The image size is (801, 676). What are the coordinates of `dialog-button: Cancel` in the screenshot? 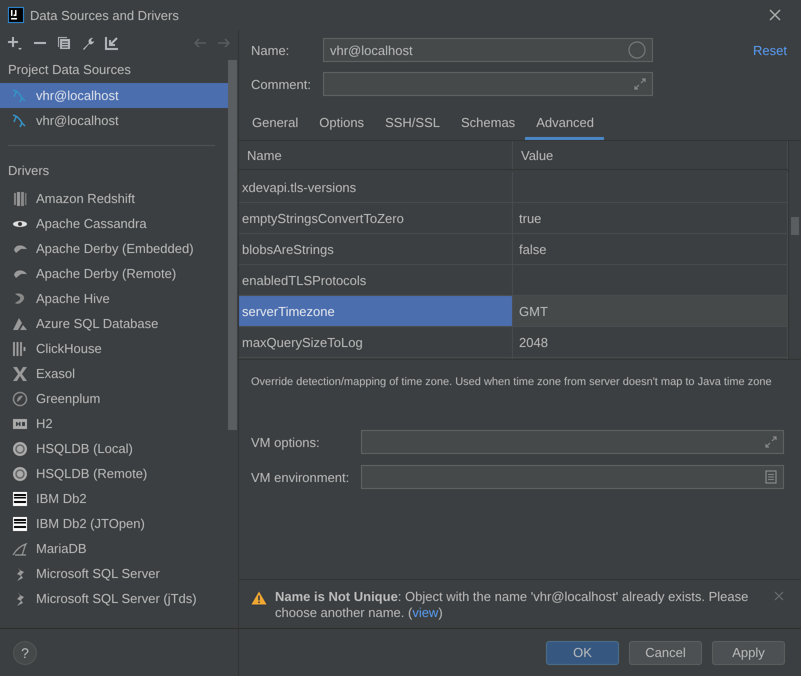 It's located at (665, 652).